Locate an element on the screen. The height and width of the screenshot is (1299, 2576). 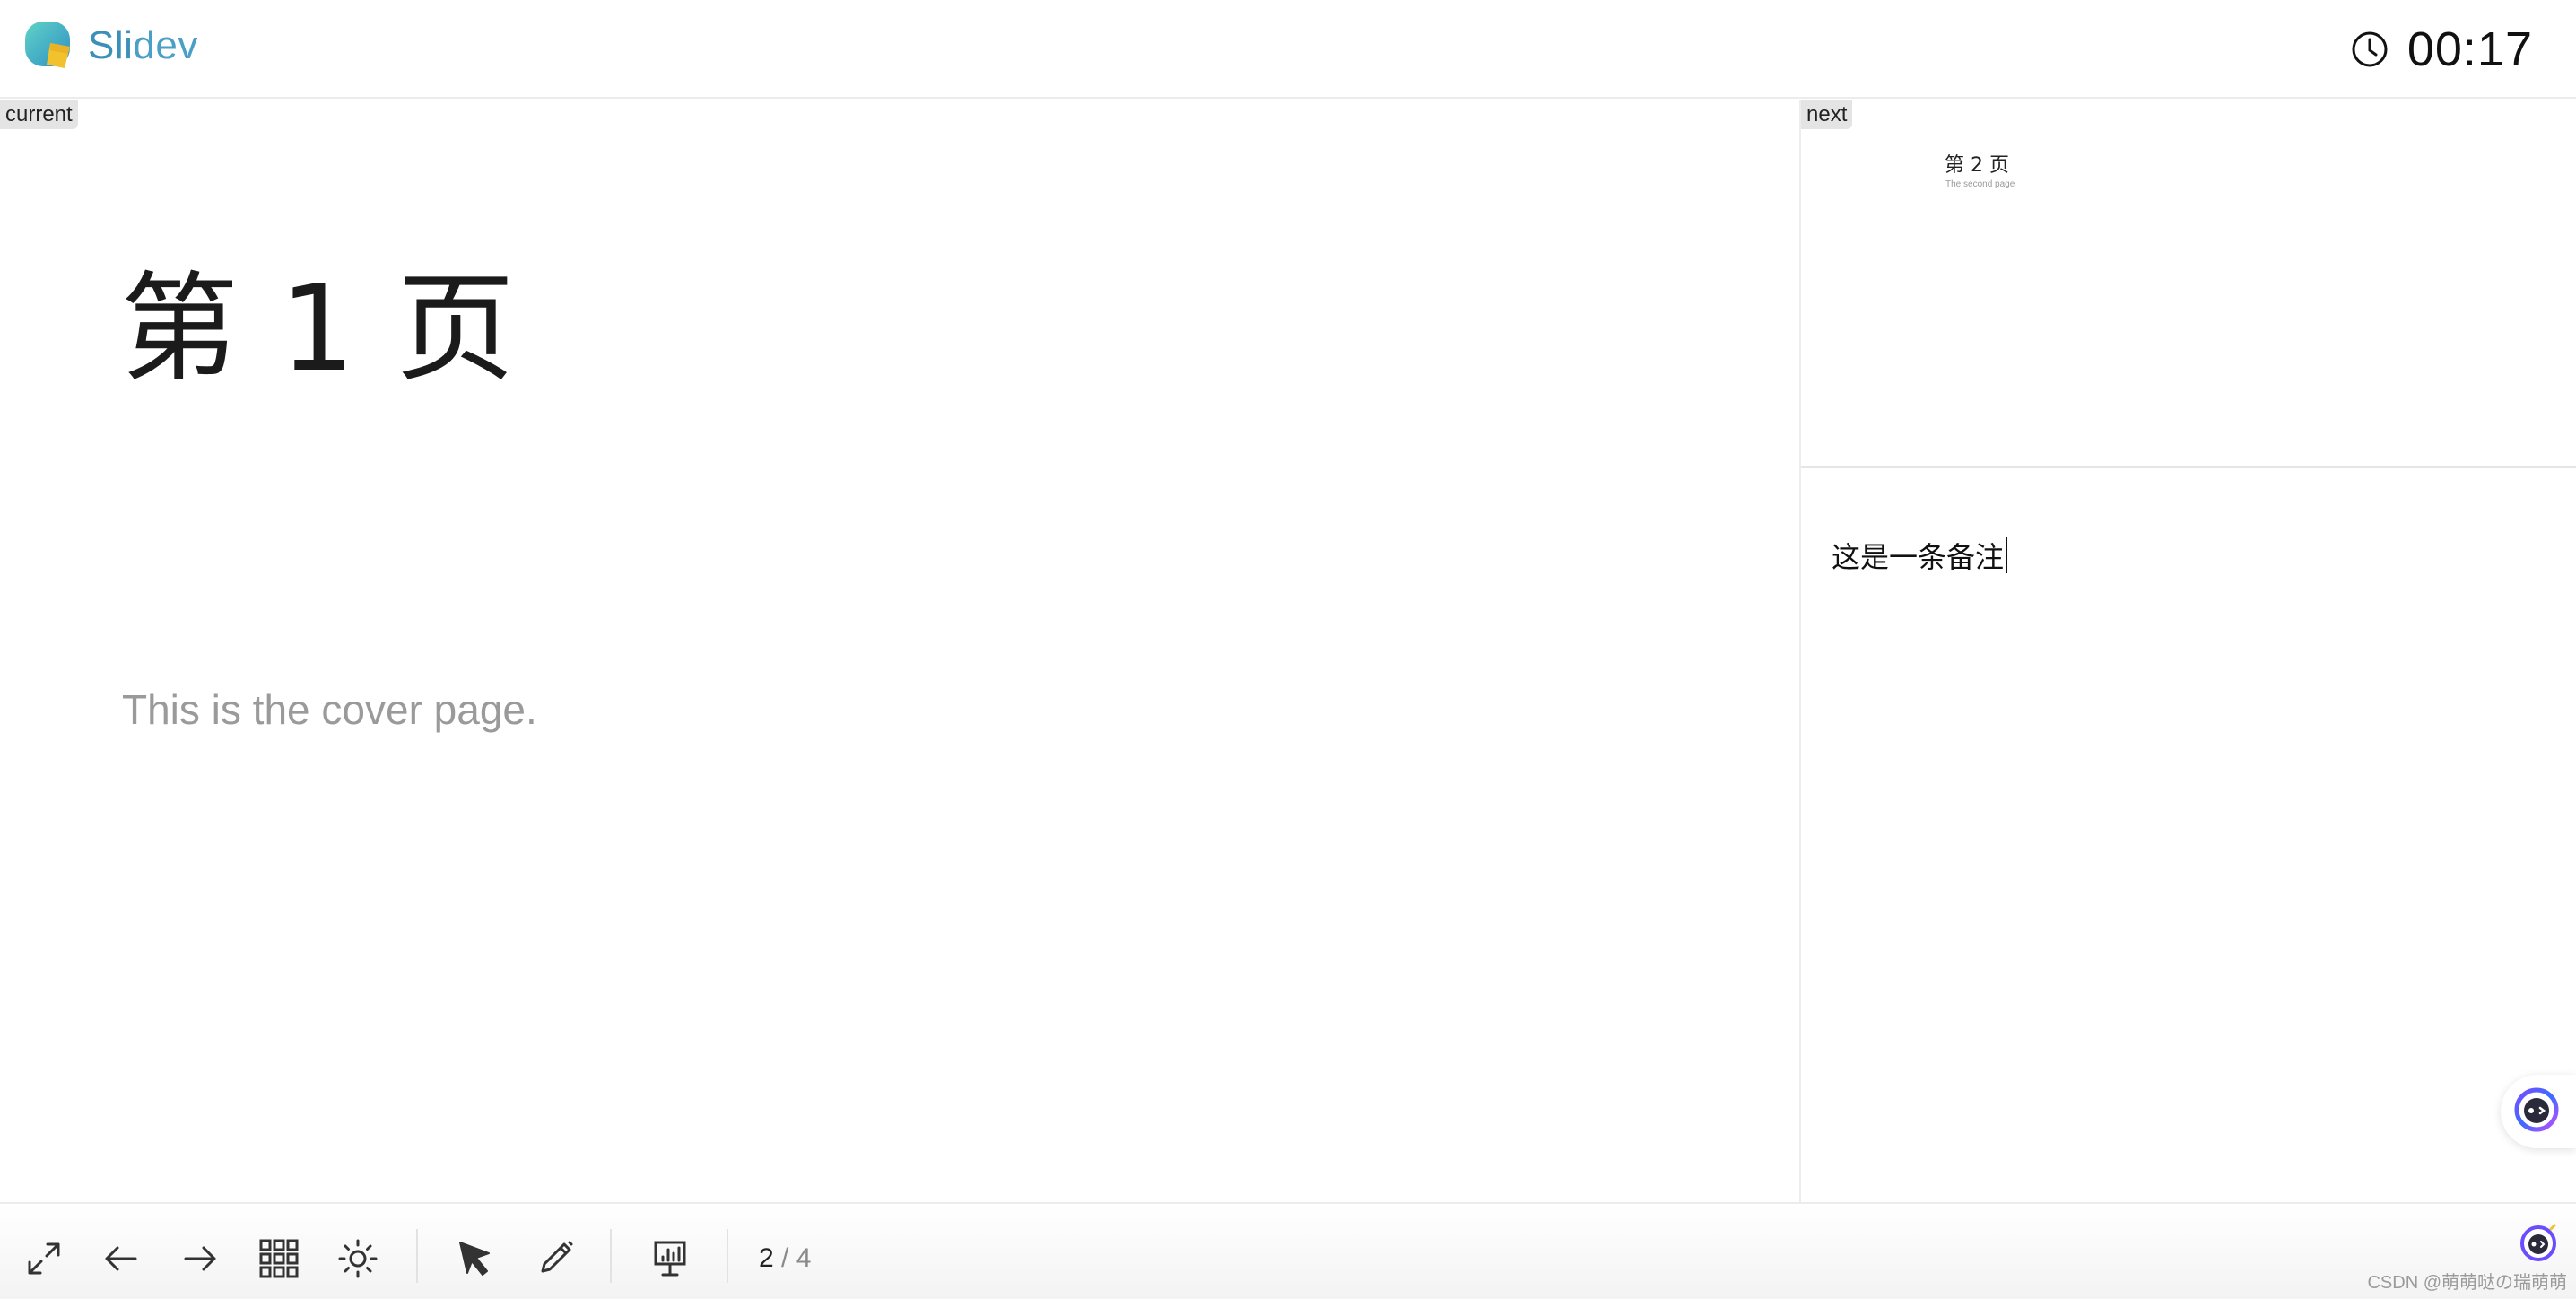
arrow-right-icon is located at coordinates (200, 1258).